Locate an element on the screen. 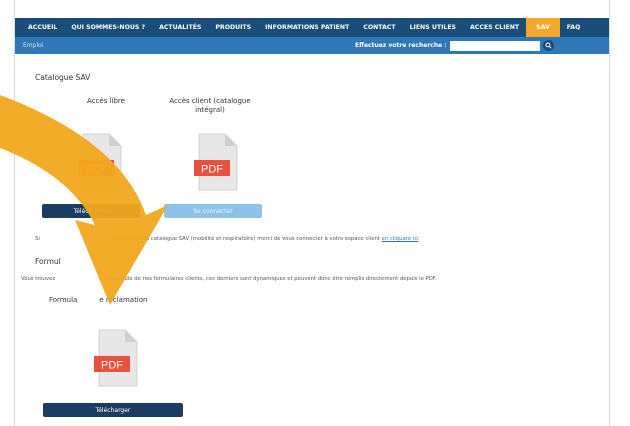 This screenshot has height=426, width=630. client-access-heading: Accès client (catalogue intégral) is located at coordinates (210, 105).